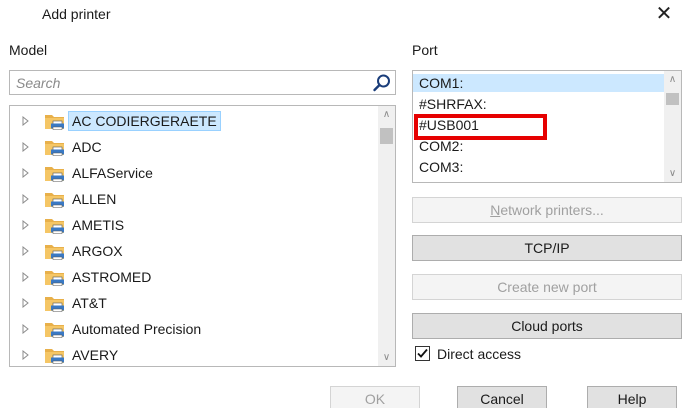  What do you see at coordinates (186, 83) in the screenshot?
I see `search-input` at bounding box center [186, 83].